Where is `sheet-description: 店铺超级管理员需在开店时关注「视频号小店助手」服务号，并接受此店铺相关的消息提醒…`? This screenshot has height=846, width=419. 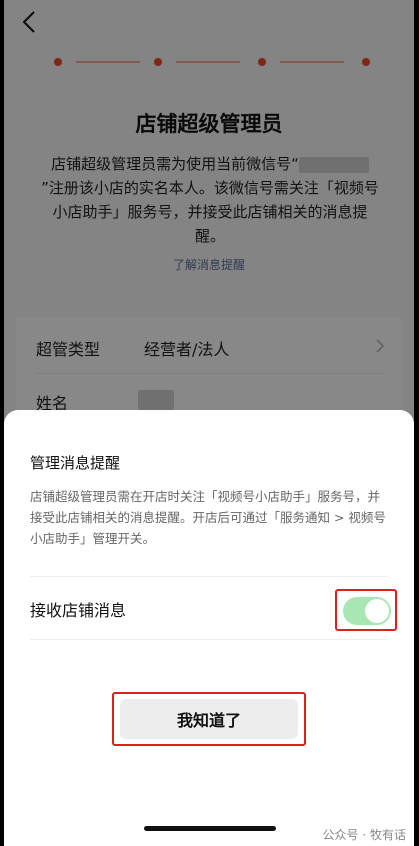
sheet-description: 店铺超级管理员需在开店时关注「视频号小店助手」服务号，并接受此店铺相关的消息提醒… is located at coordinates (208, 517).